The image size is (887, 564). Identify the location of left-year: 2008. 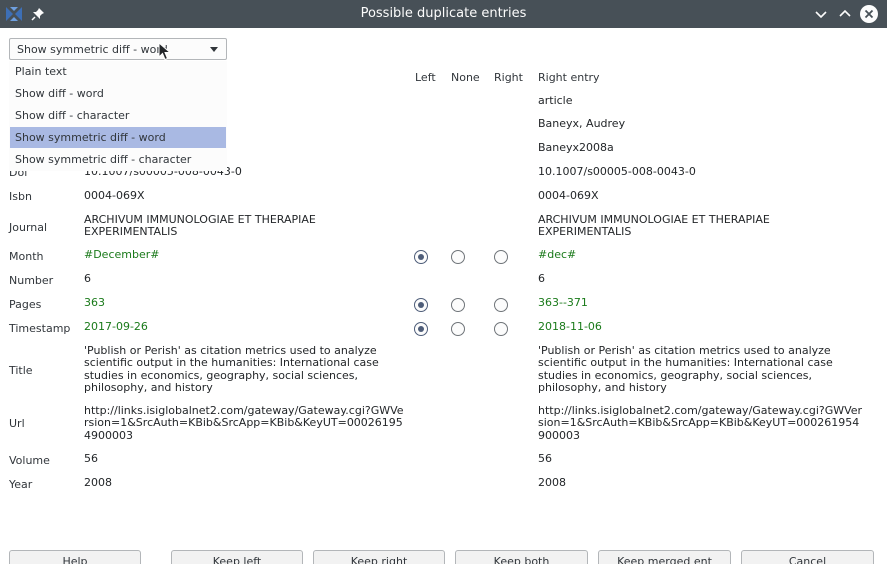
(98, 482).